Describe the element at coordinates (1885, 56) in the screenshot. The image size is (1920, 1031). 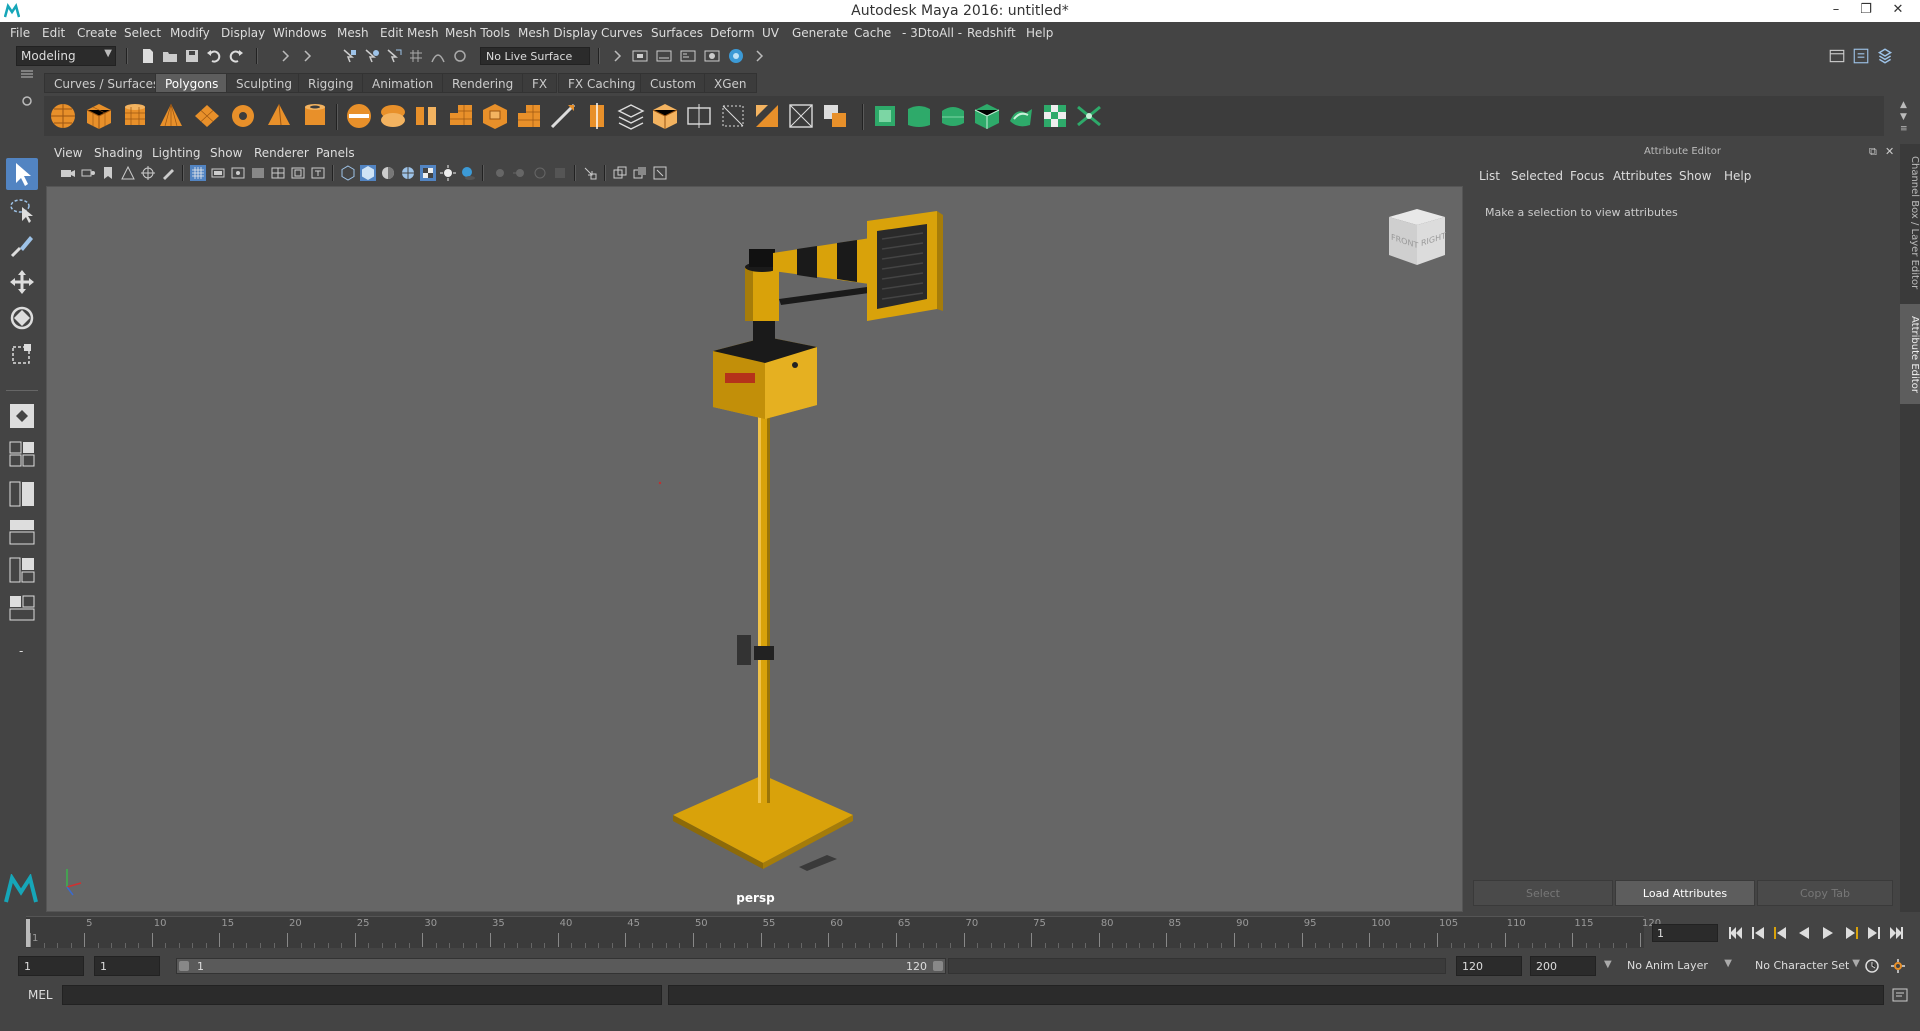
I see `channel-box-toggle-icon` at that location.